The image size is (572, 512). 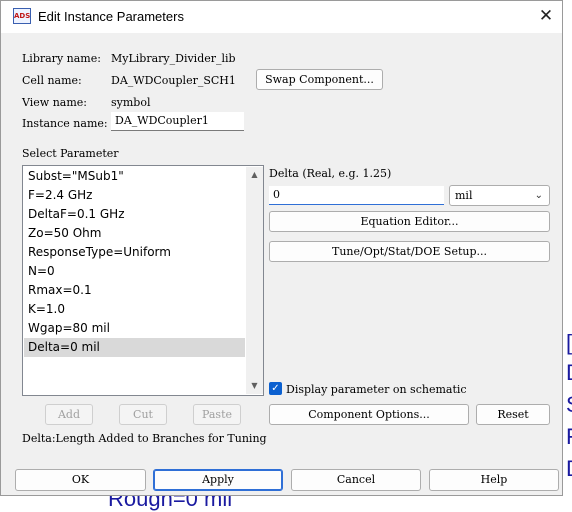 I want to click on library-name-label: Library name:, so click(x=61, y=58).